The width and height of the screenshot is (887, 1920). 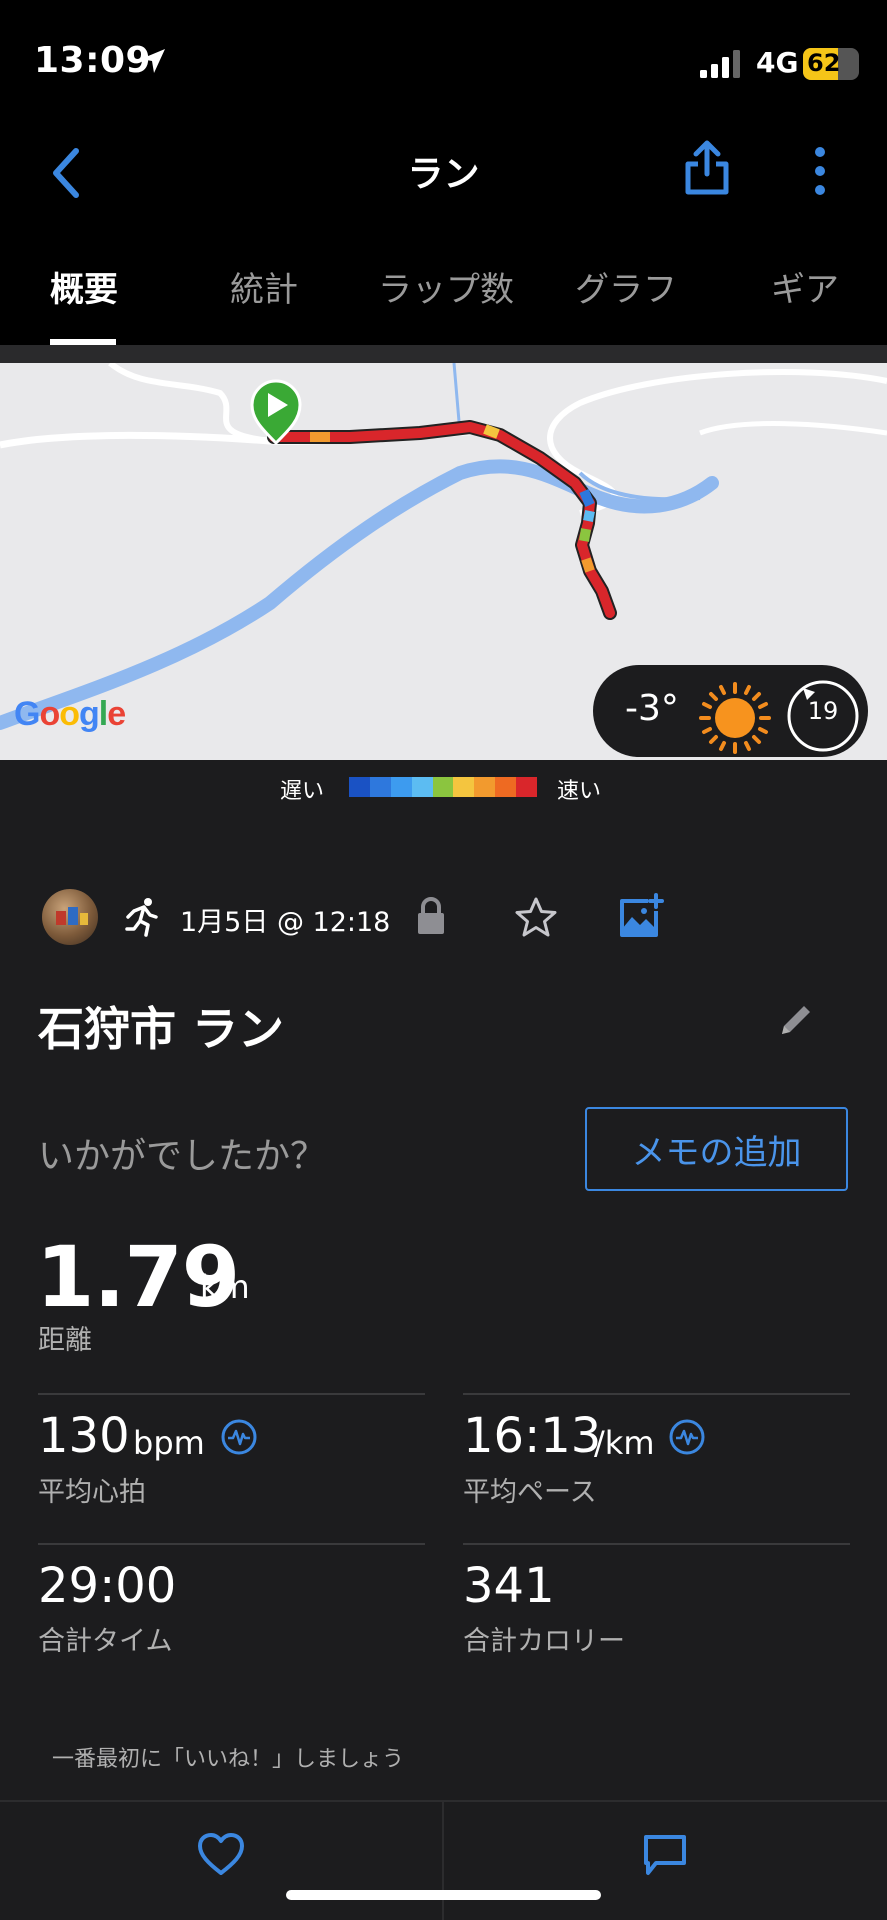 What do you see at coordinates (624, 1443) in the screenshot?
I see `pace-unit: /km` at bounding box center [624, 1443].